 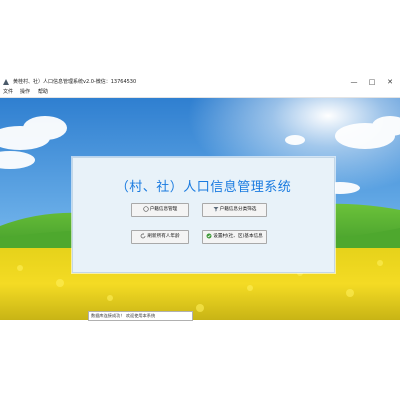 I want to click on button-label: 户籍信息管理, so click(x=163, y=209).